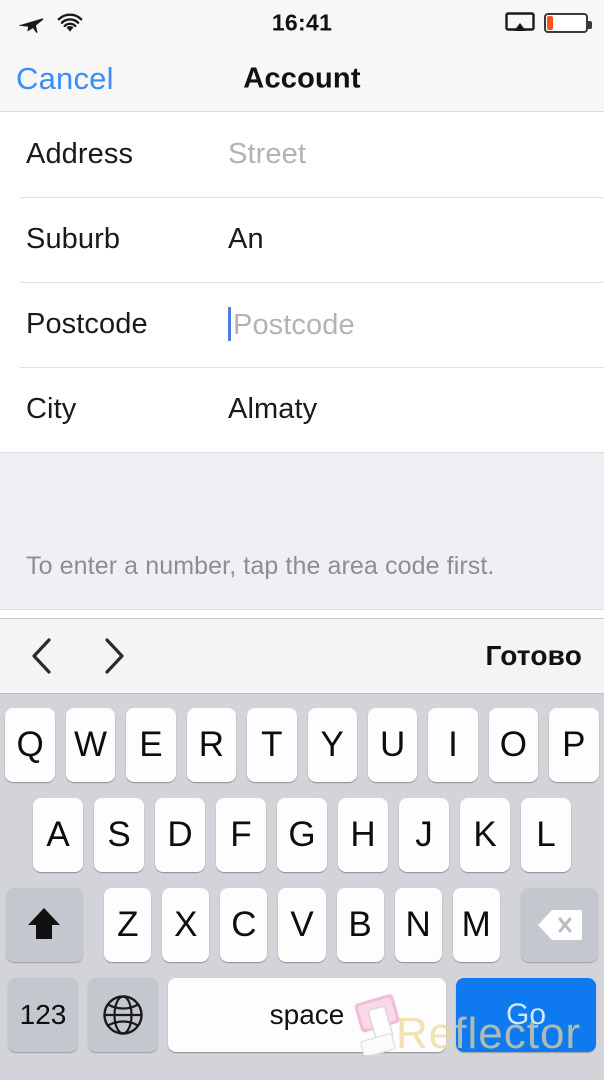 This screenshot has width=604, height=1080. I want to click on wifi-icon, so click(70, 23).